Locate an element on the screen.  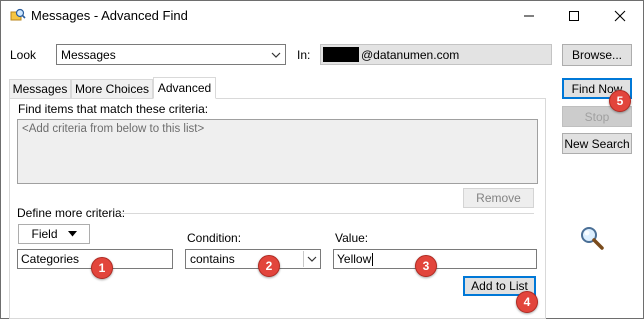
caret-down-icon is located at coordinates (72, 234).